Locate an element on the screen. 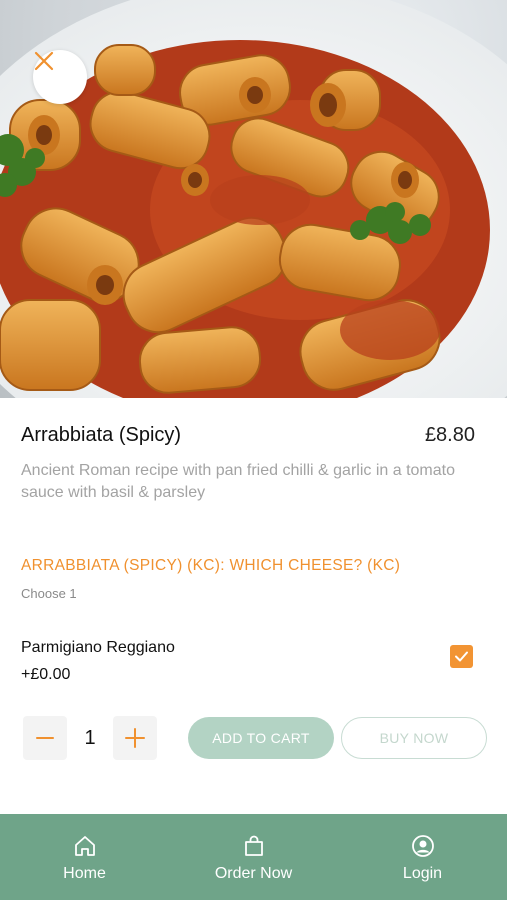 This screenshot has width=507, height=900. buy-now-button: BUY NOW is located at coordinates (414, 738).